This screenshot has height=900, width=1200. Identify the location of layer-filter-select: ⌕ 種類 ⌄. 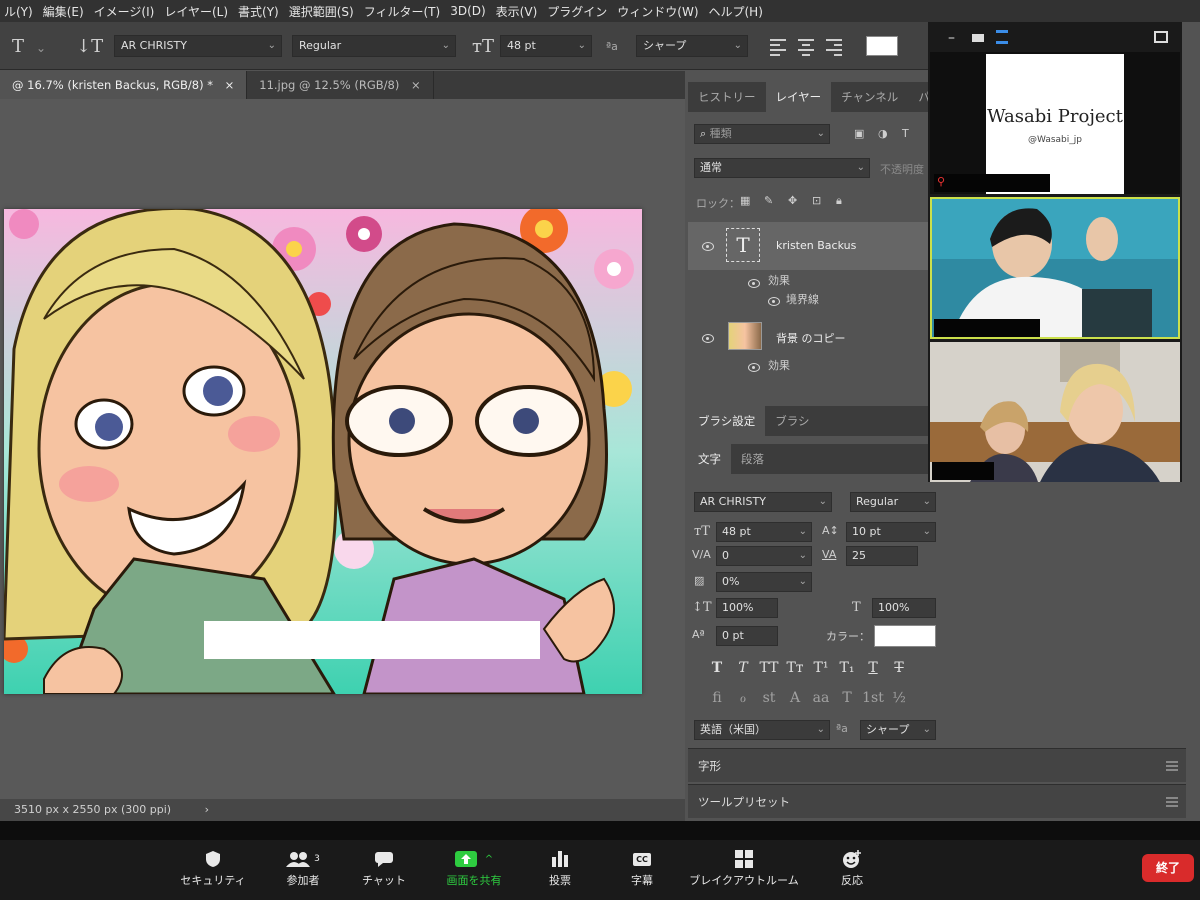
(762, 134).